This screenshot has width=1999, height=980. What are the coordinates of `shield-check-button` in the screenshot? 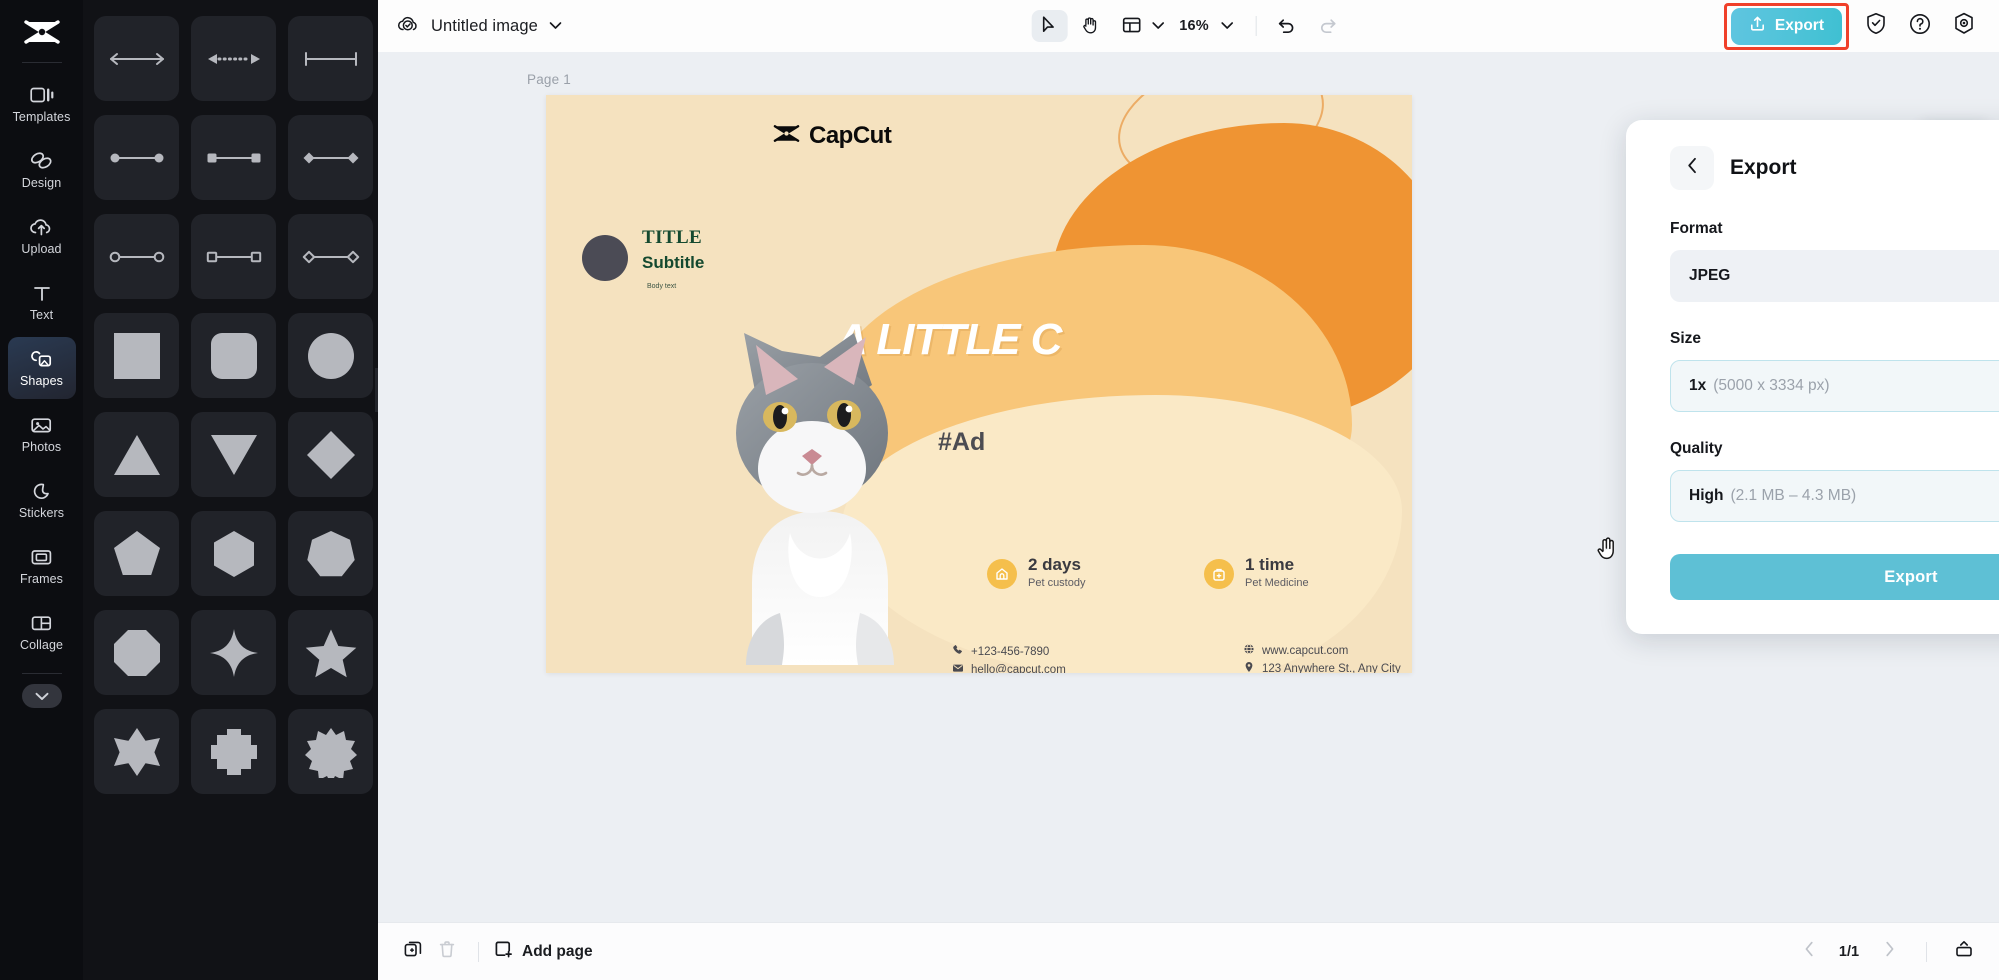 It's located at (1876, 26).